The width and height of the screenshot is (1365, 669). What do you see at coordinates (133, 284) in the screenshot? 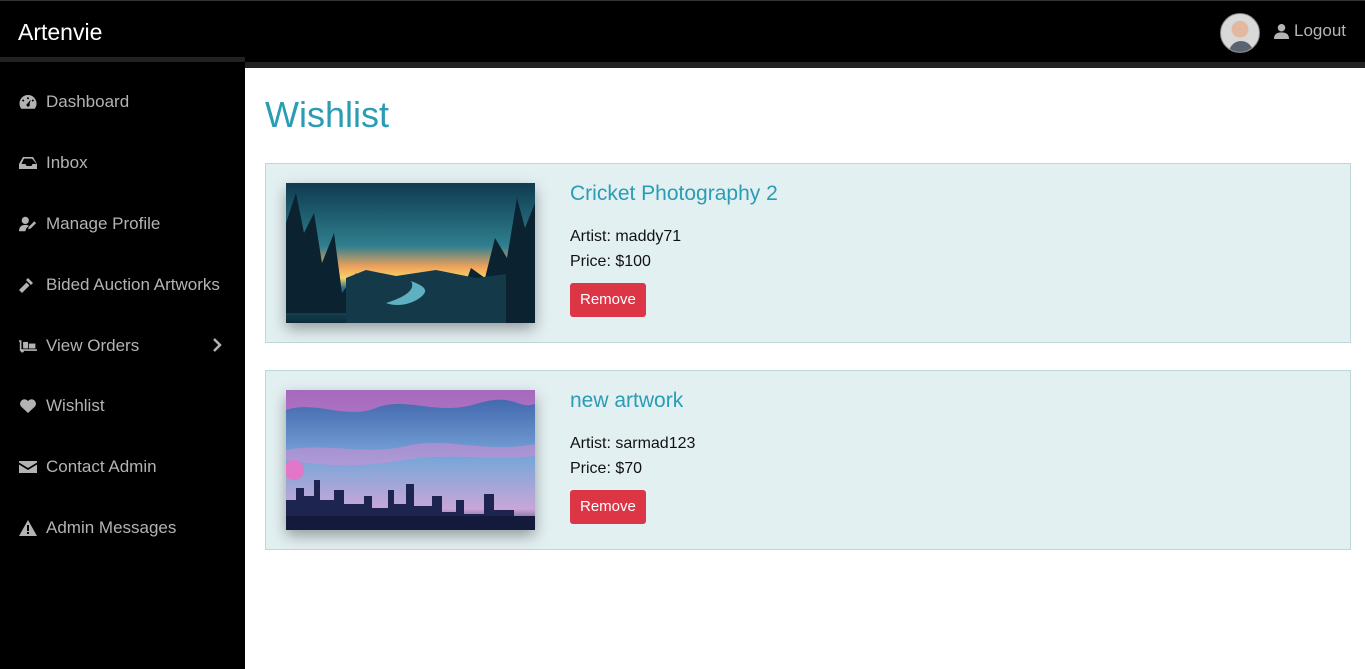
I see `sidebar-item-label: Bided Auction Artworks` at bounding box center [133, 284].